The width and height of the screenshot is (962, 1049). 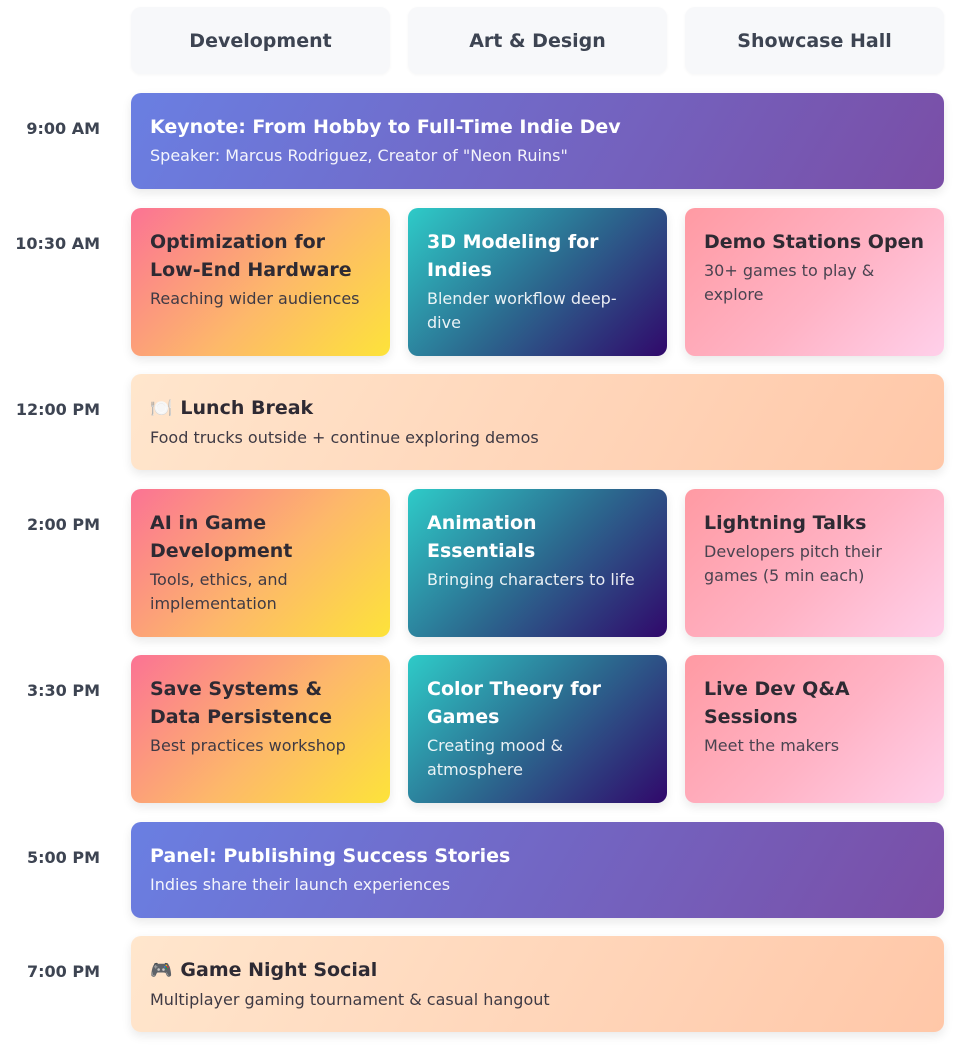 I want to click on track-header-art-design: Art & Design, so click(x=537, y=40).